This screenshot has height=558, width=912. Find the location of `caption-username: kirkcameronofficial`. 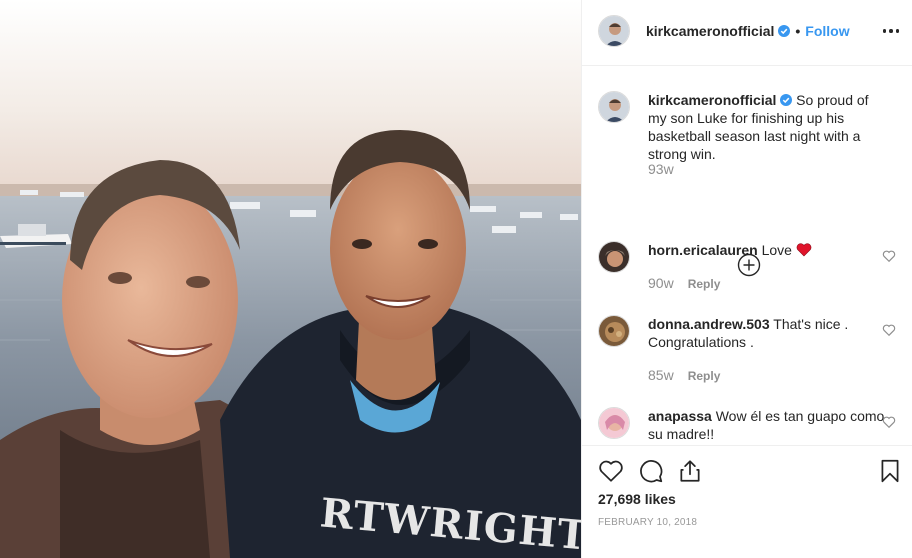

caption-username: kirkcameronofficial is located at coordinates (712, 100).